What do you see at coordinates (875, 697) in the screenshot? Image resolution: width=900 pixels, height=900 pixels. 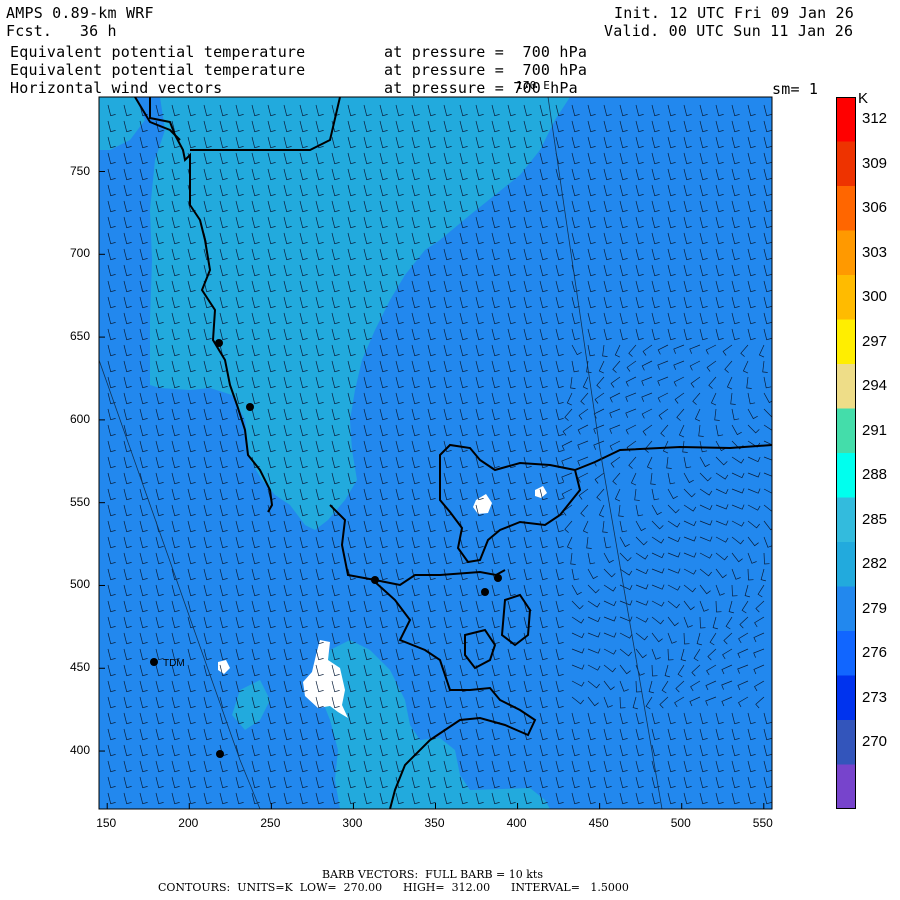 I see `colorbar-label: 273` at bounding box center [875, 697].